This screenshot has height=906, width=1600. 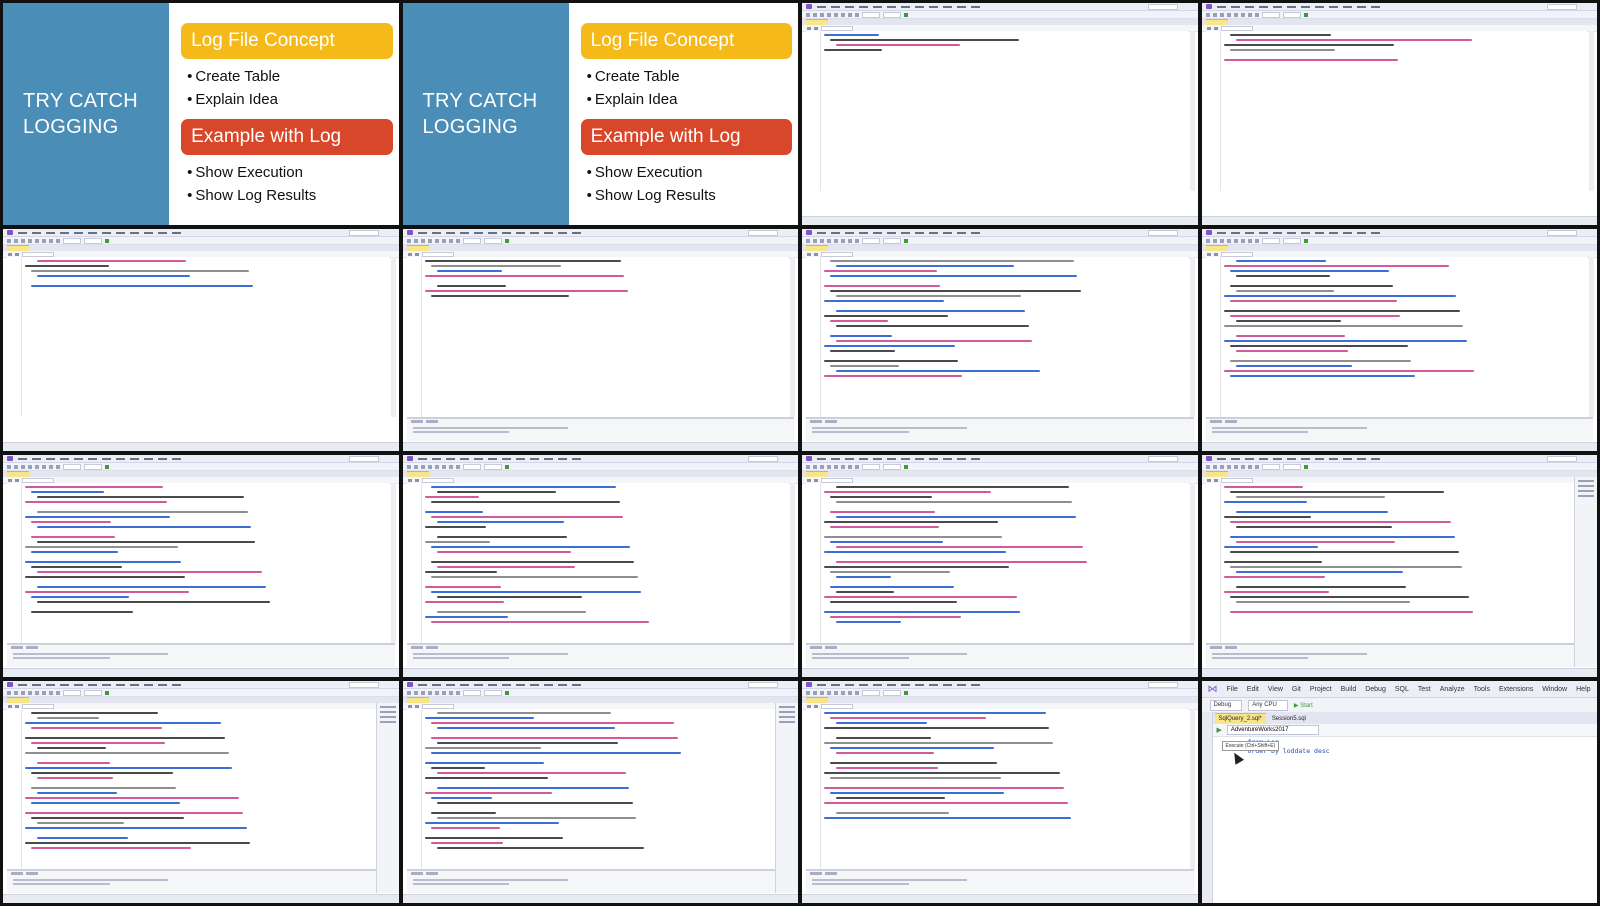 What do you see at coordinates (1273, 730) in the screenshot?
I see `database-select: AdventureWorks2017` at bounding box center [1273, 730].